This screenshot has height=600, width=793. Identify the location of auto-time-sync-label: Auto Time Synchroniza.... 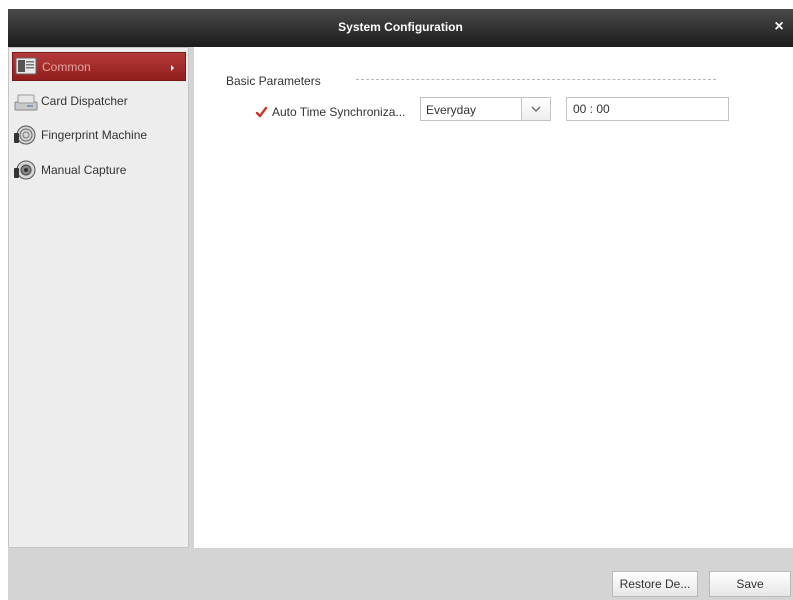
(339, 112).